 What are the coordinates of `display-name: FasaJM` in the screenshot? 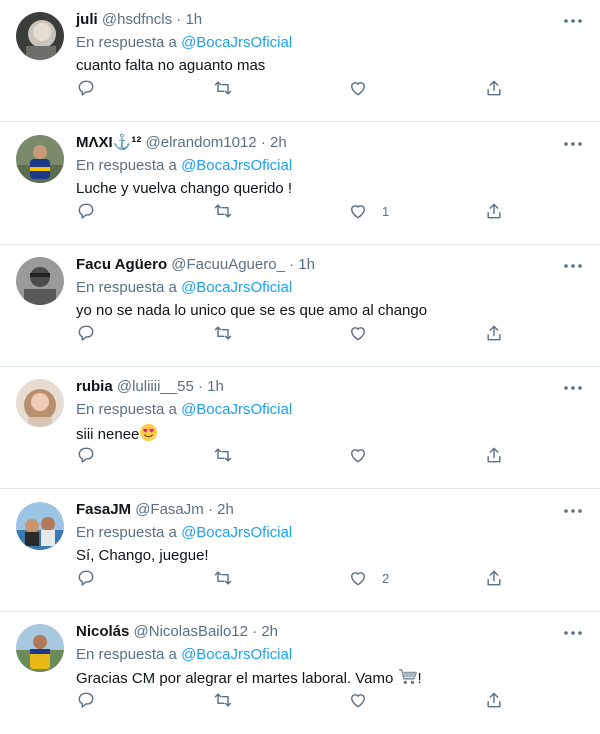 It's located at (103, 509).